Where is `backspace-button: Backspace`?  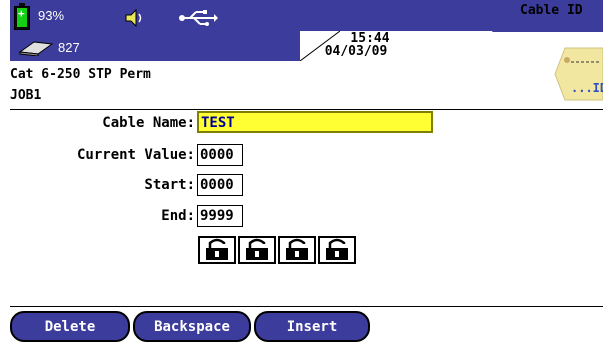 backspace-button: Backspace is located at coordinates (192, 326).